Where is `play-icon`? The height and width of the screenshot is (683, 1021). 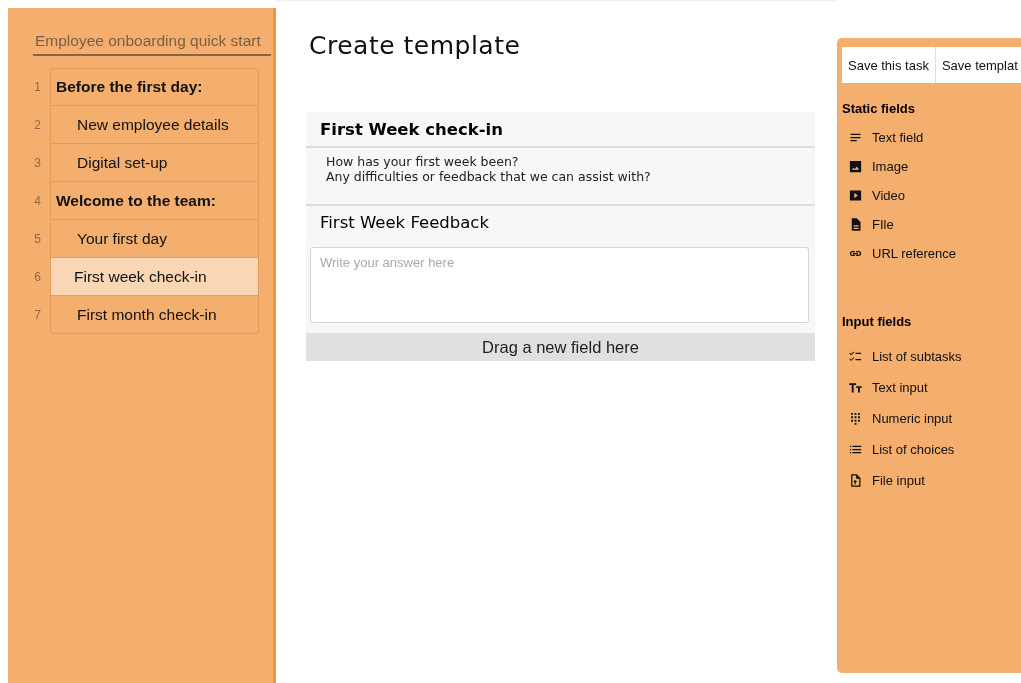 play-icon is located at coordinates (855, 195).